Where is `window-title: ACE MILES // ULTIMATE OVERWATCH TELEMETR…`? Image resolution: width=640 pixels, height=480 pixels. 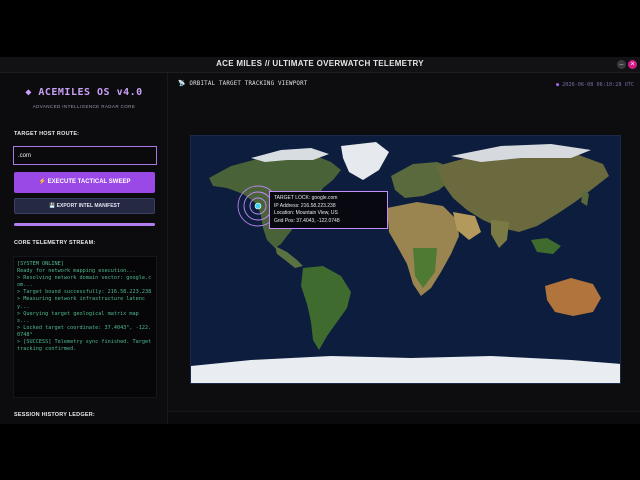
window-title: ACE MILES // ULTIMATE OVERWATCH TELEMETR… is located at coordinates (320, 63).